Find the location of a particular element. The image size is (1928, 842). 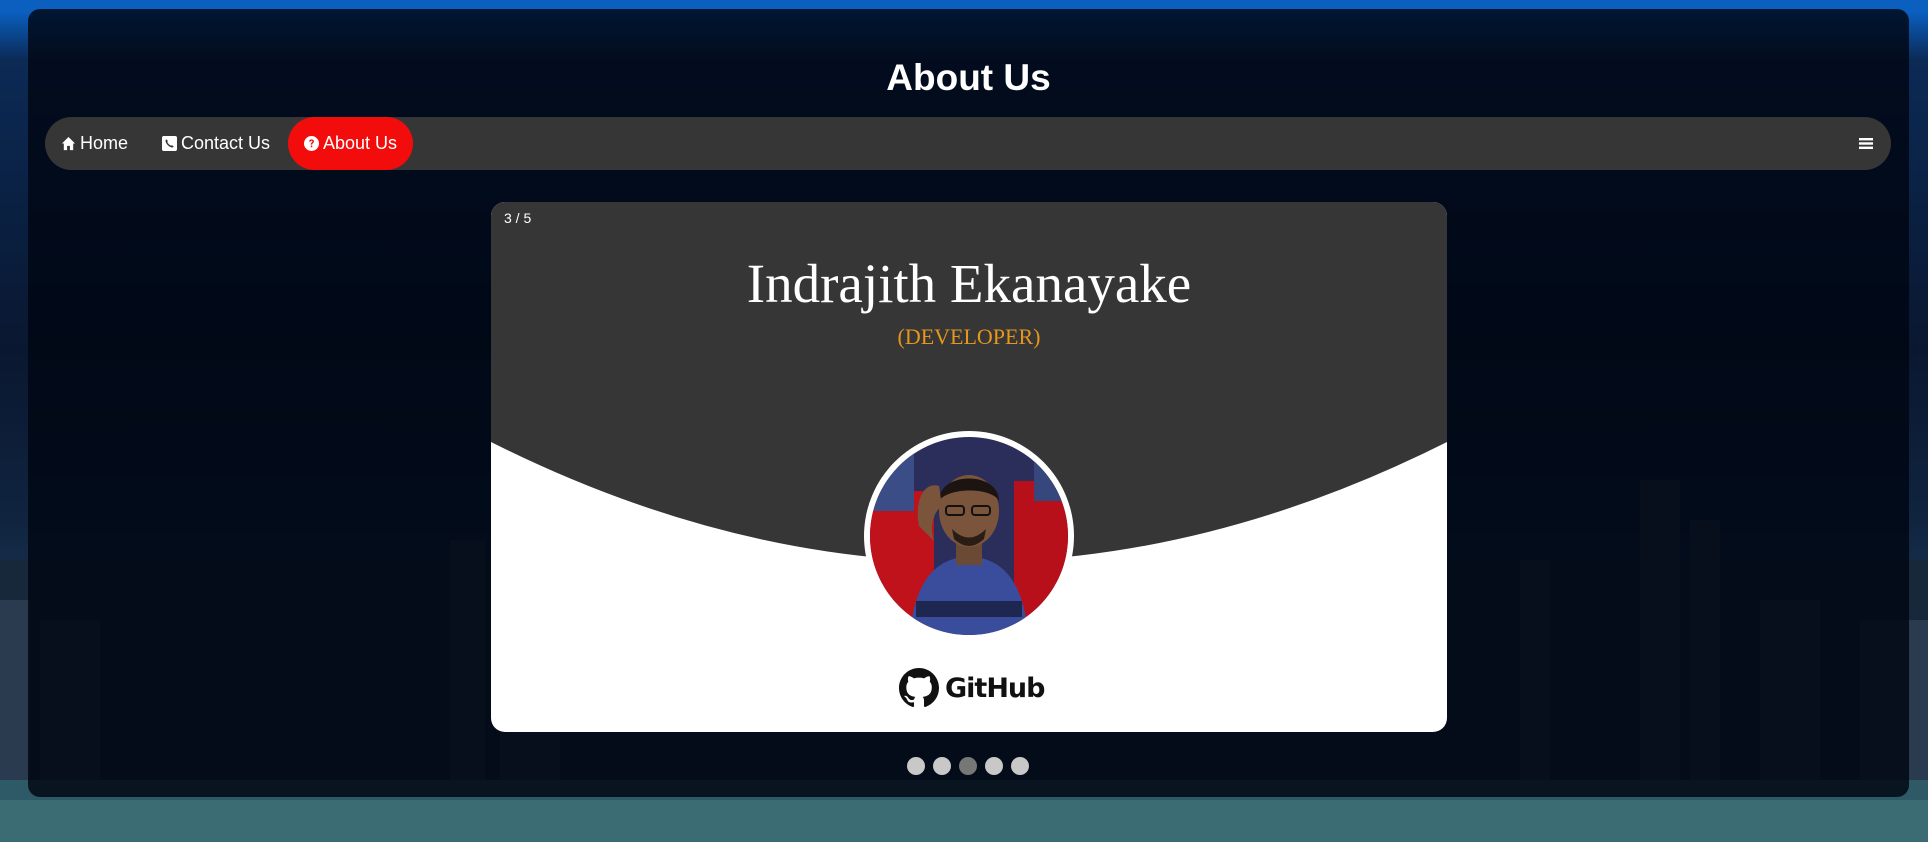

nav-item-home: Home is located at coordinates (94, 143).